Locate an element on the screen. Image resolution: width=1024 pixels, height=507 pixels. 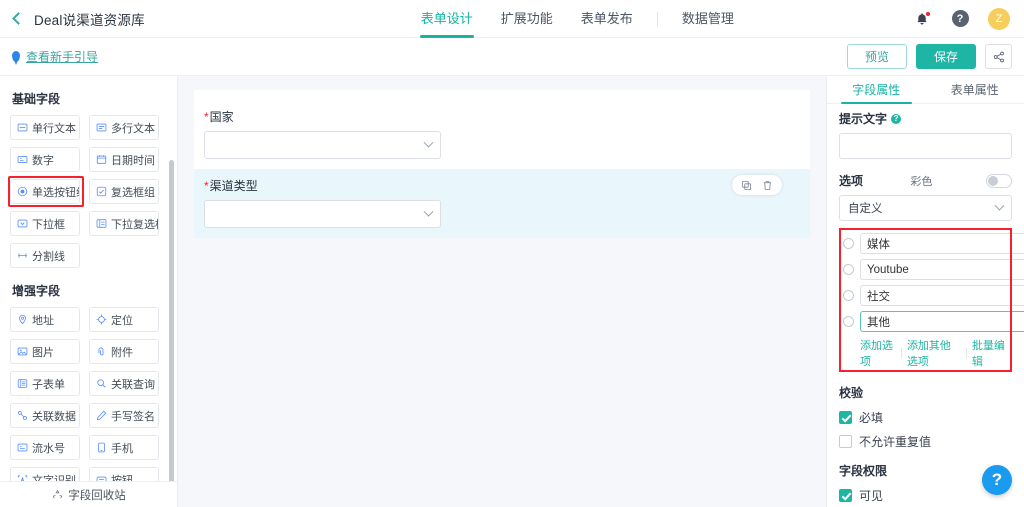
field-button-phone: 手机 is located at coordinates (124, 447).